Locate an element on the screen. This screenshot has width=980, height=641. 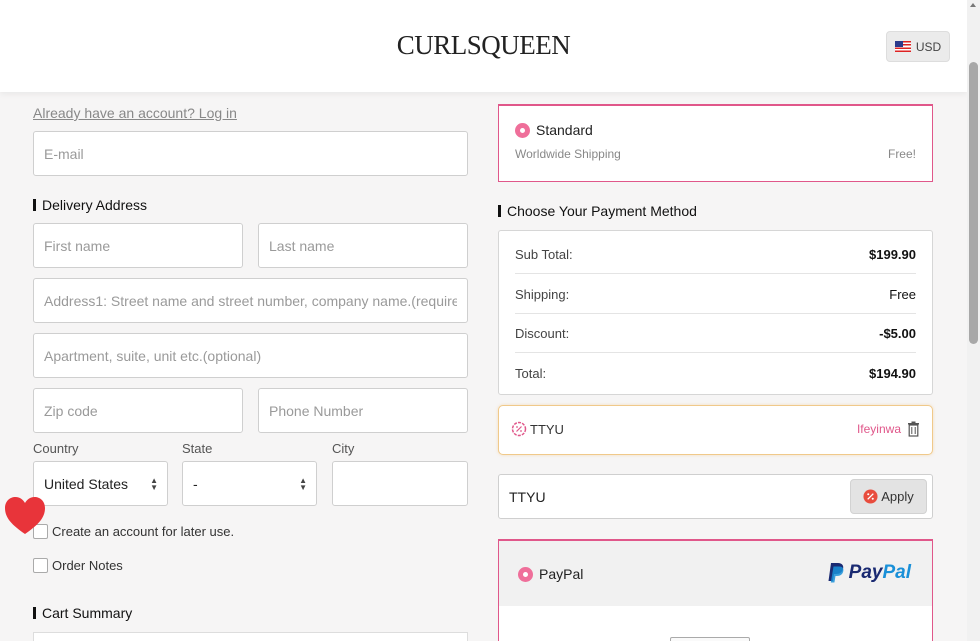
store-logo: CURLSQUEEN is located at coordinates (483, 45).